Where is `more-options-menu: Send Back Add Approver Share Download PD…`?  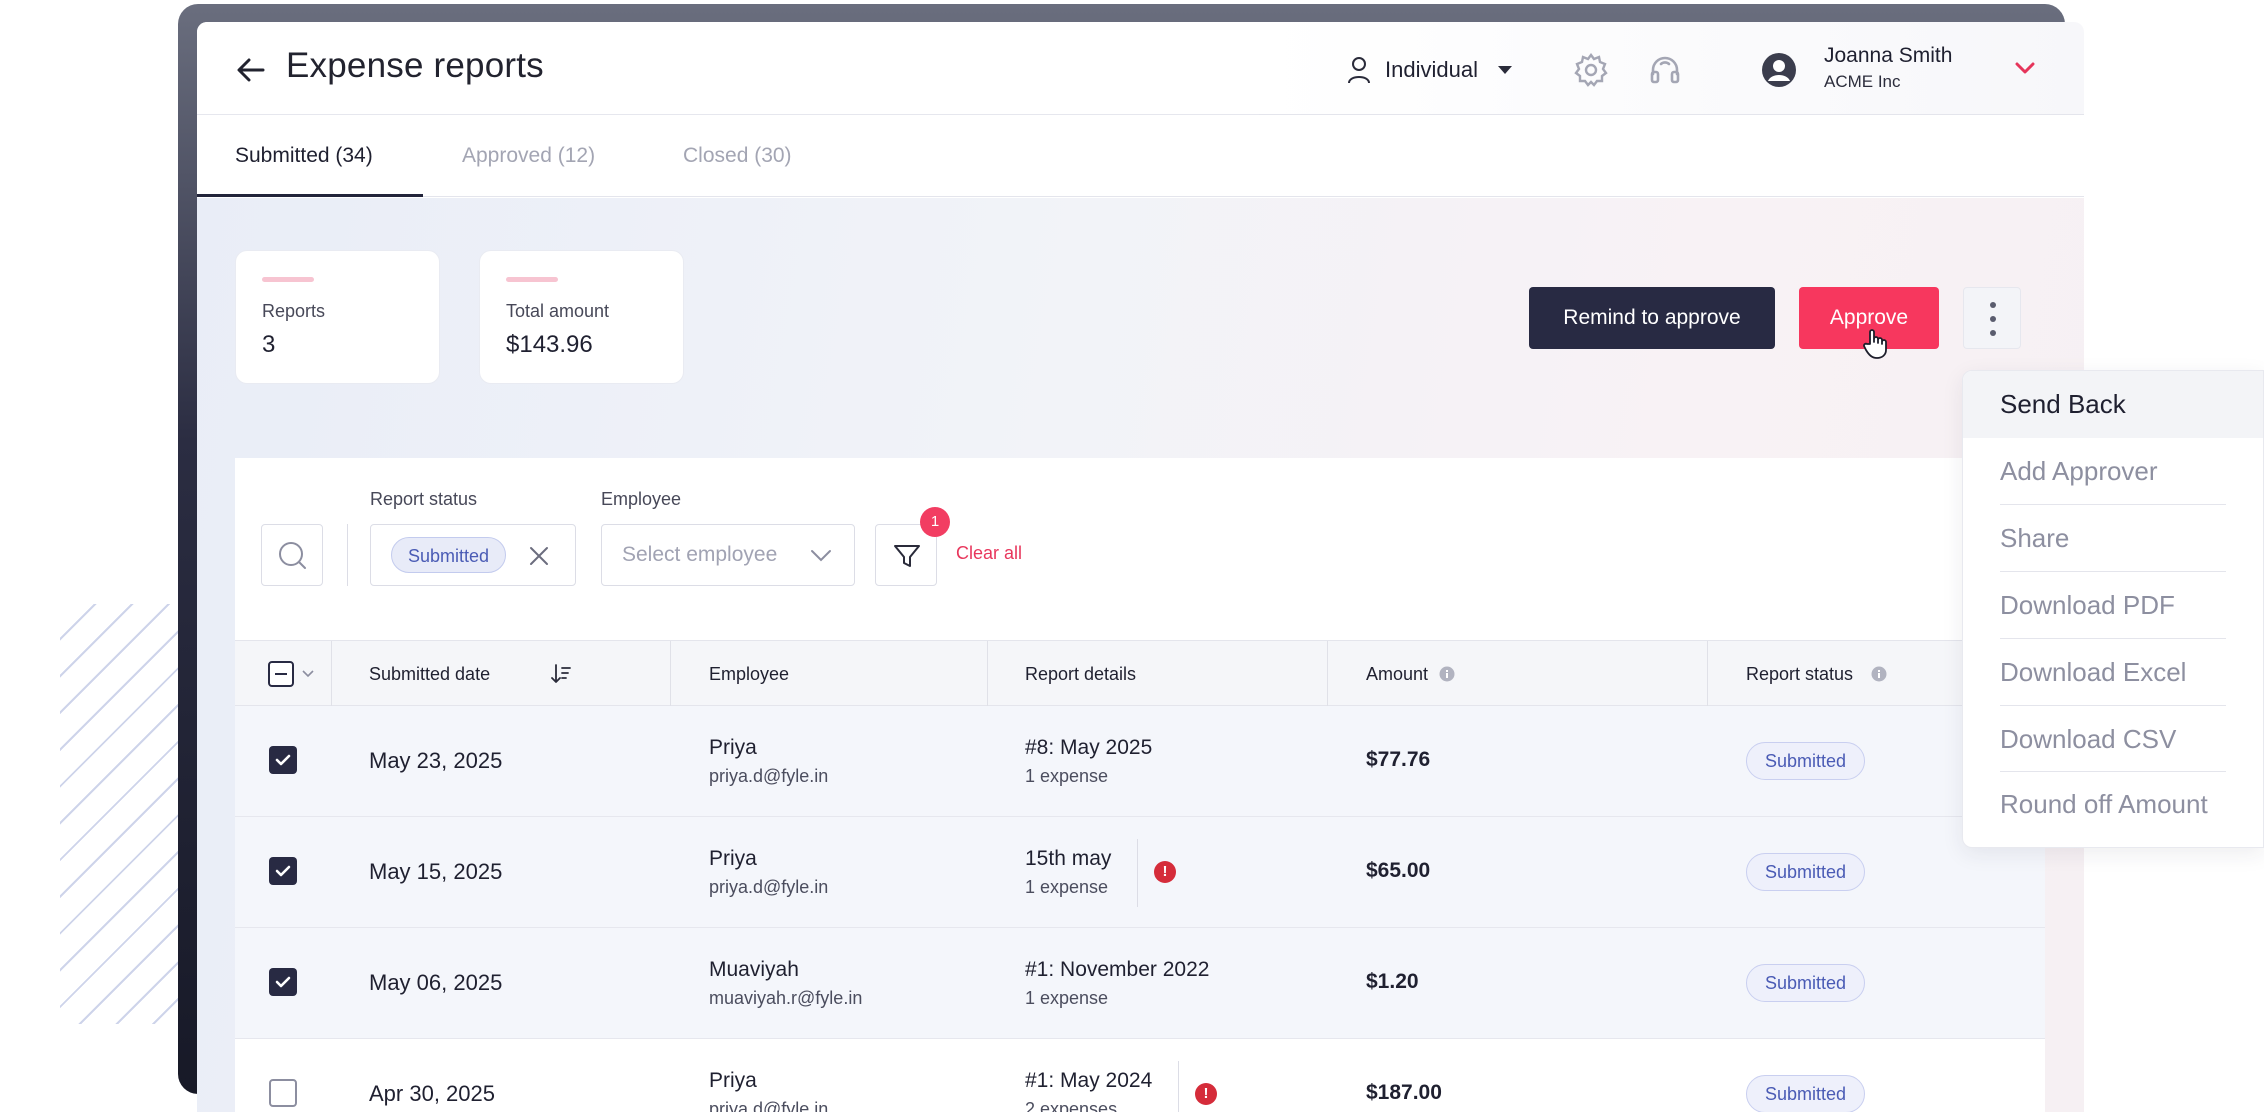
more-options-menu: Send Back Add Approver Share Download PD… is located at coordinates (2113, 609).